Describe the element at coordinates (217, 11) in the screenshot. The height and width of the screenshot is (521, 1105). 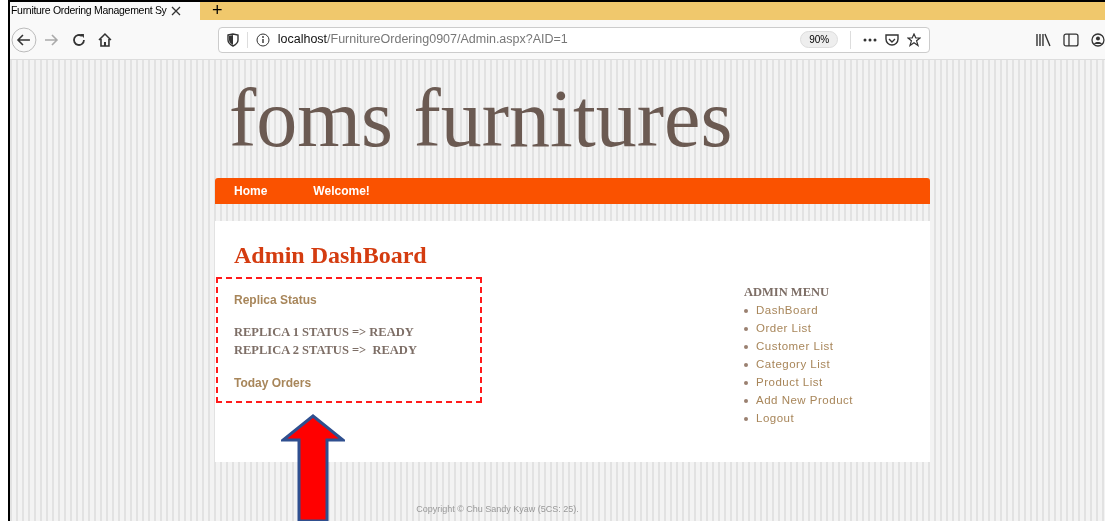
I see `new-tab-button: +` at that location.